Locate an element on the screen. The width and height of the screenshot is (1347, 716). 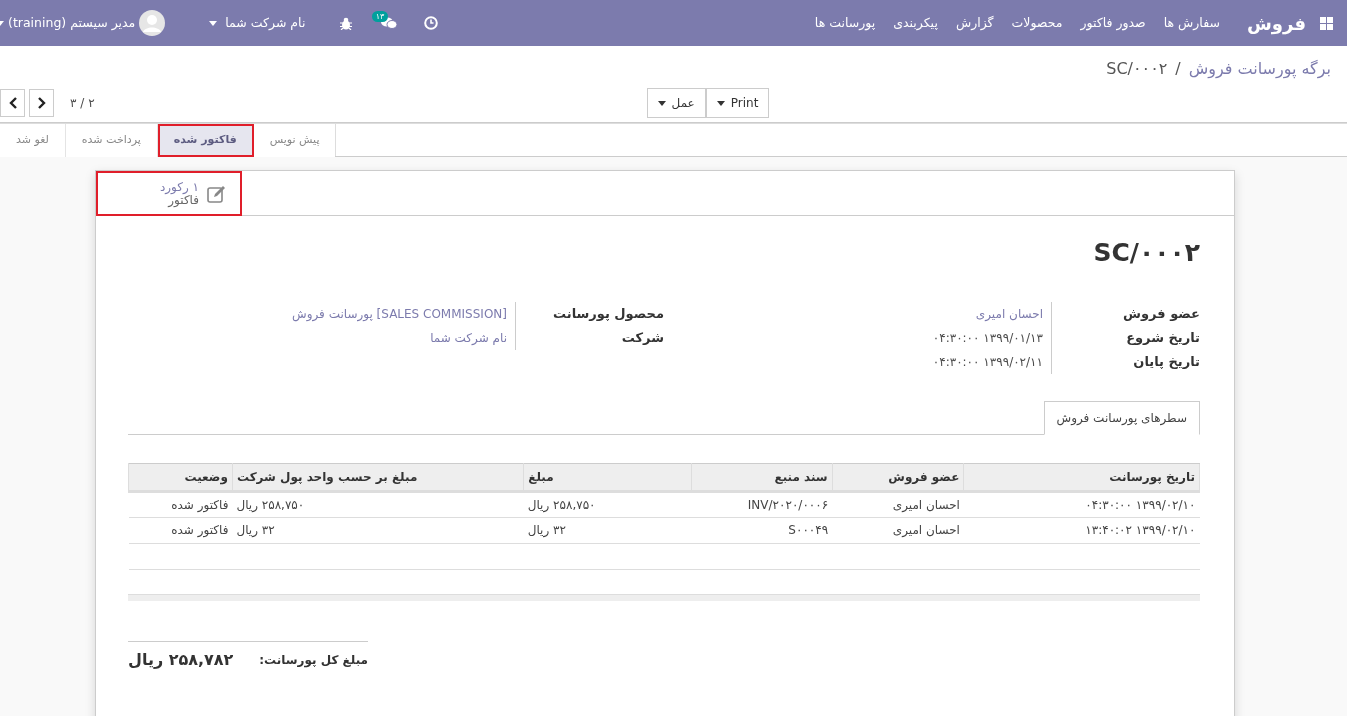
print-button: Print is located at coordinates (737, 103).